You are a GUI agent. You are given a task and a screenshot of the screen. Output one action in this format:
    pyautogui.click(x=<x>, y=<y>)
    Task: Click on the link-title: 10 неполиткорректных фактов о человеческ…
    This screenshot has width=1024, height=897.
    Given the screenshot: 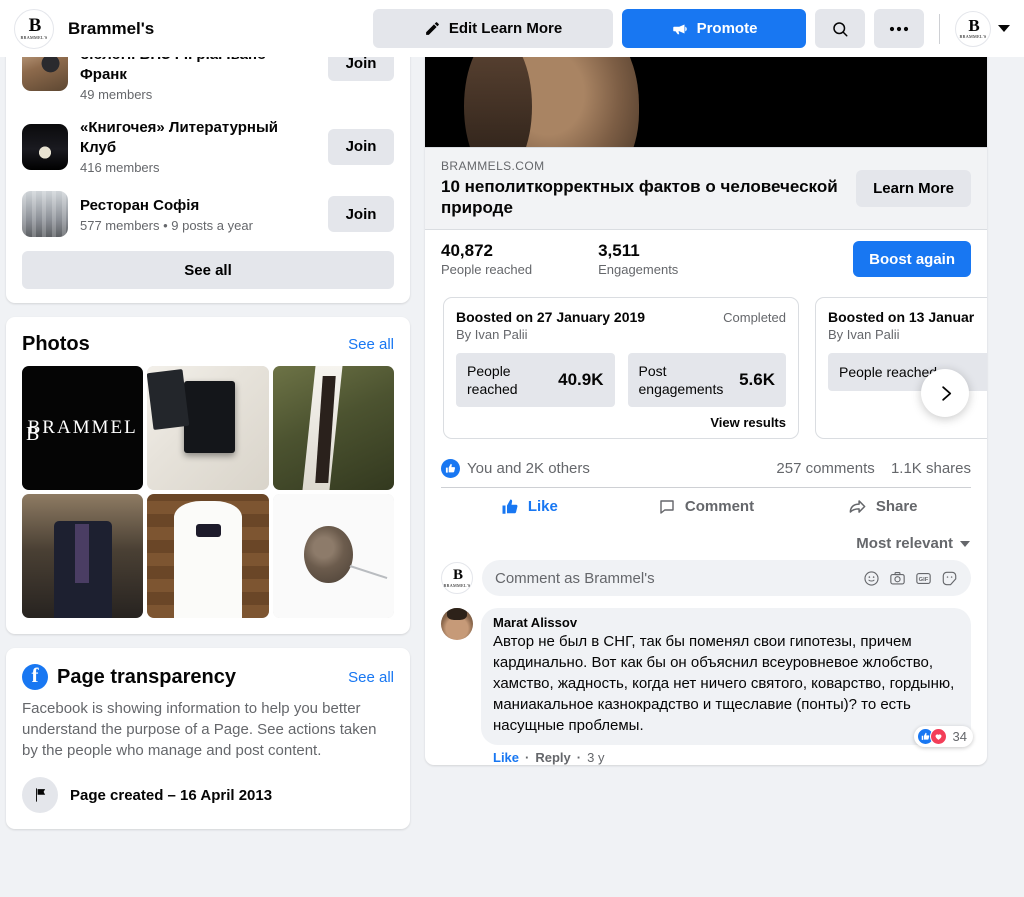 What is the action you would take?
    pyautogui.click(x=639, y=197)
    